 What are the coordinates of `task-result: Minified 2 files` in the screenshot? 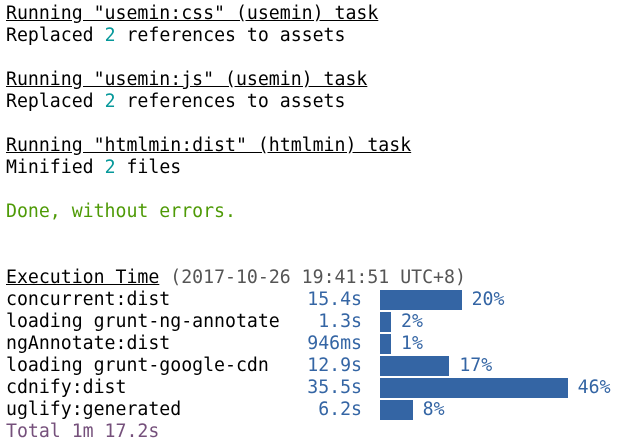 It's located at (93, 168).